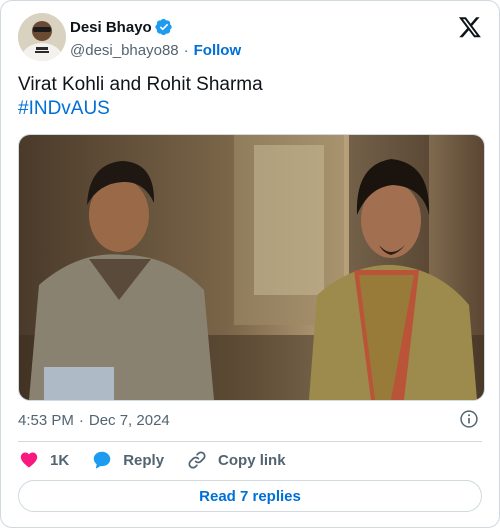 Image resolution: width=500 pixels, height=528 pixels. Describe the element at coordinates (163, 27) in the screenshot. I see `verified-badge-icon` at that location.